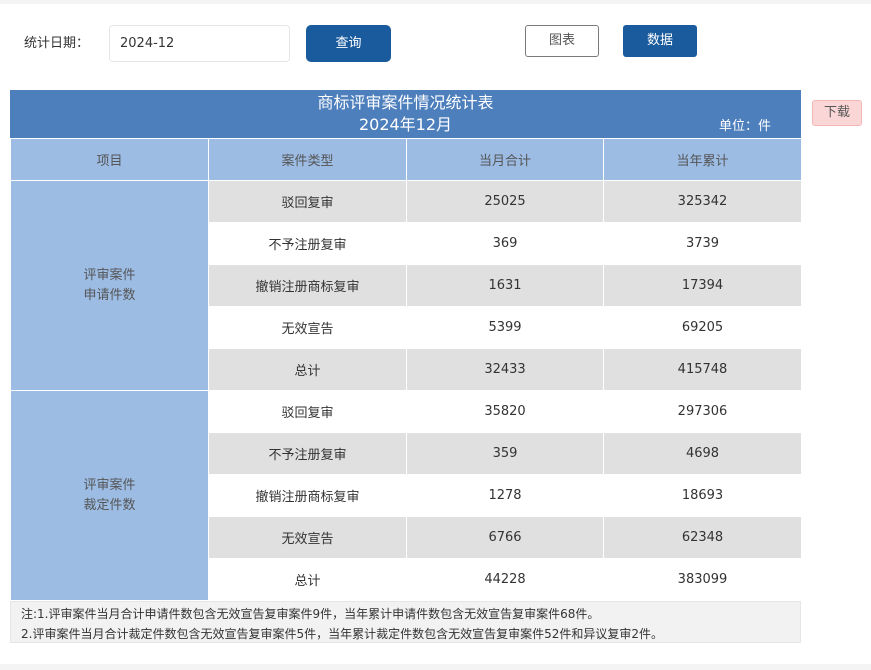  What do you see at coordinates (199, 43) in the screenshot?
I see `date-input: 2024-12` at bounding box center [199, 43].